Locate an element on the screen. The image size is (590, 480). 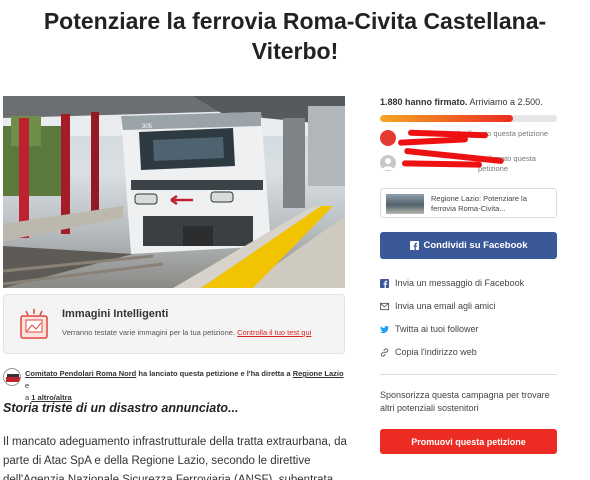
decision-card-thumbnail is located at coordinates (405, 204).